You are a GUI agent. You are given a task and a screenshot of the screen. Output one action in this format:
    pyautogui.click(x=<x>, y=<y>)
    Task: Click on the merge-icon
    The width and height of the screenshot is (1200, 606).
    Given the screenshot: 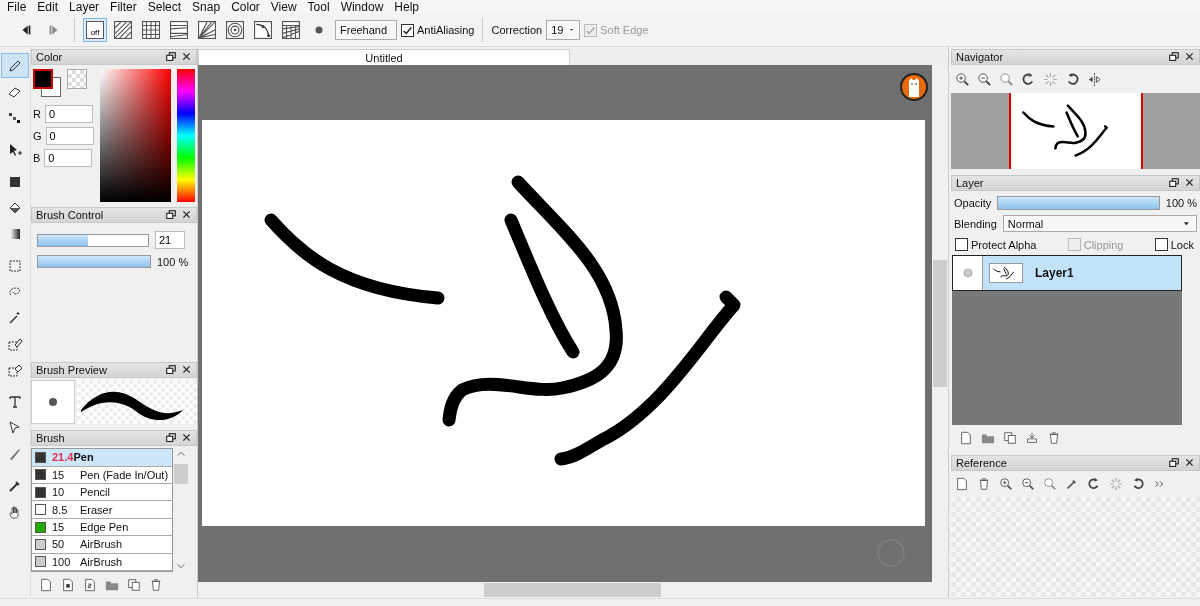 What is the action you would take?
    pyautogui.click(x=1032, y=438)
    